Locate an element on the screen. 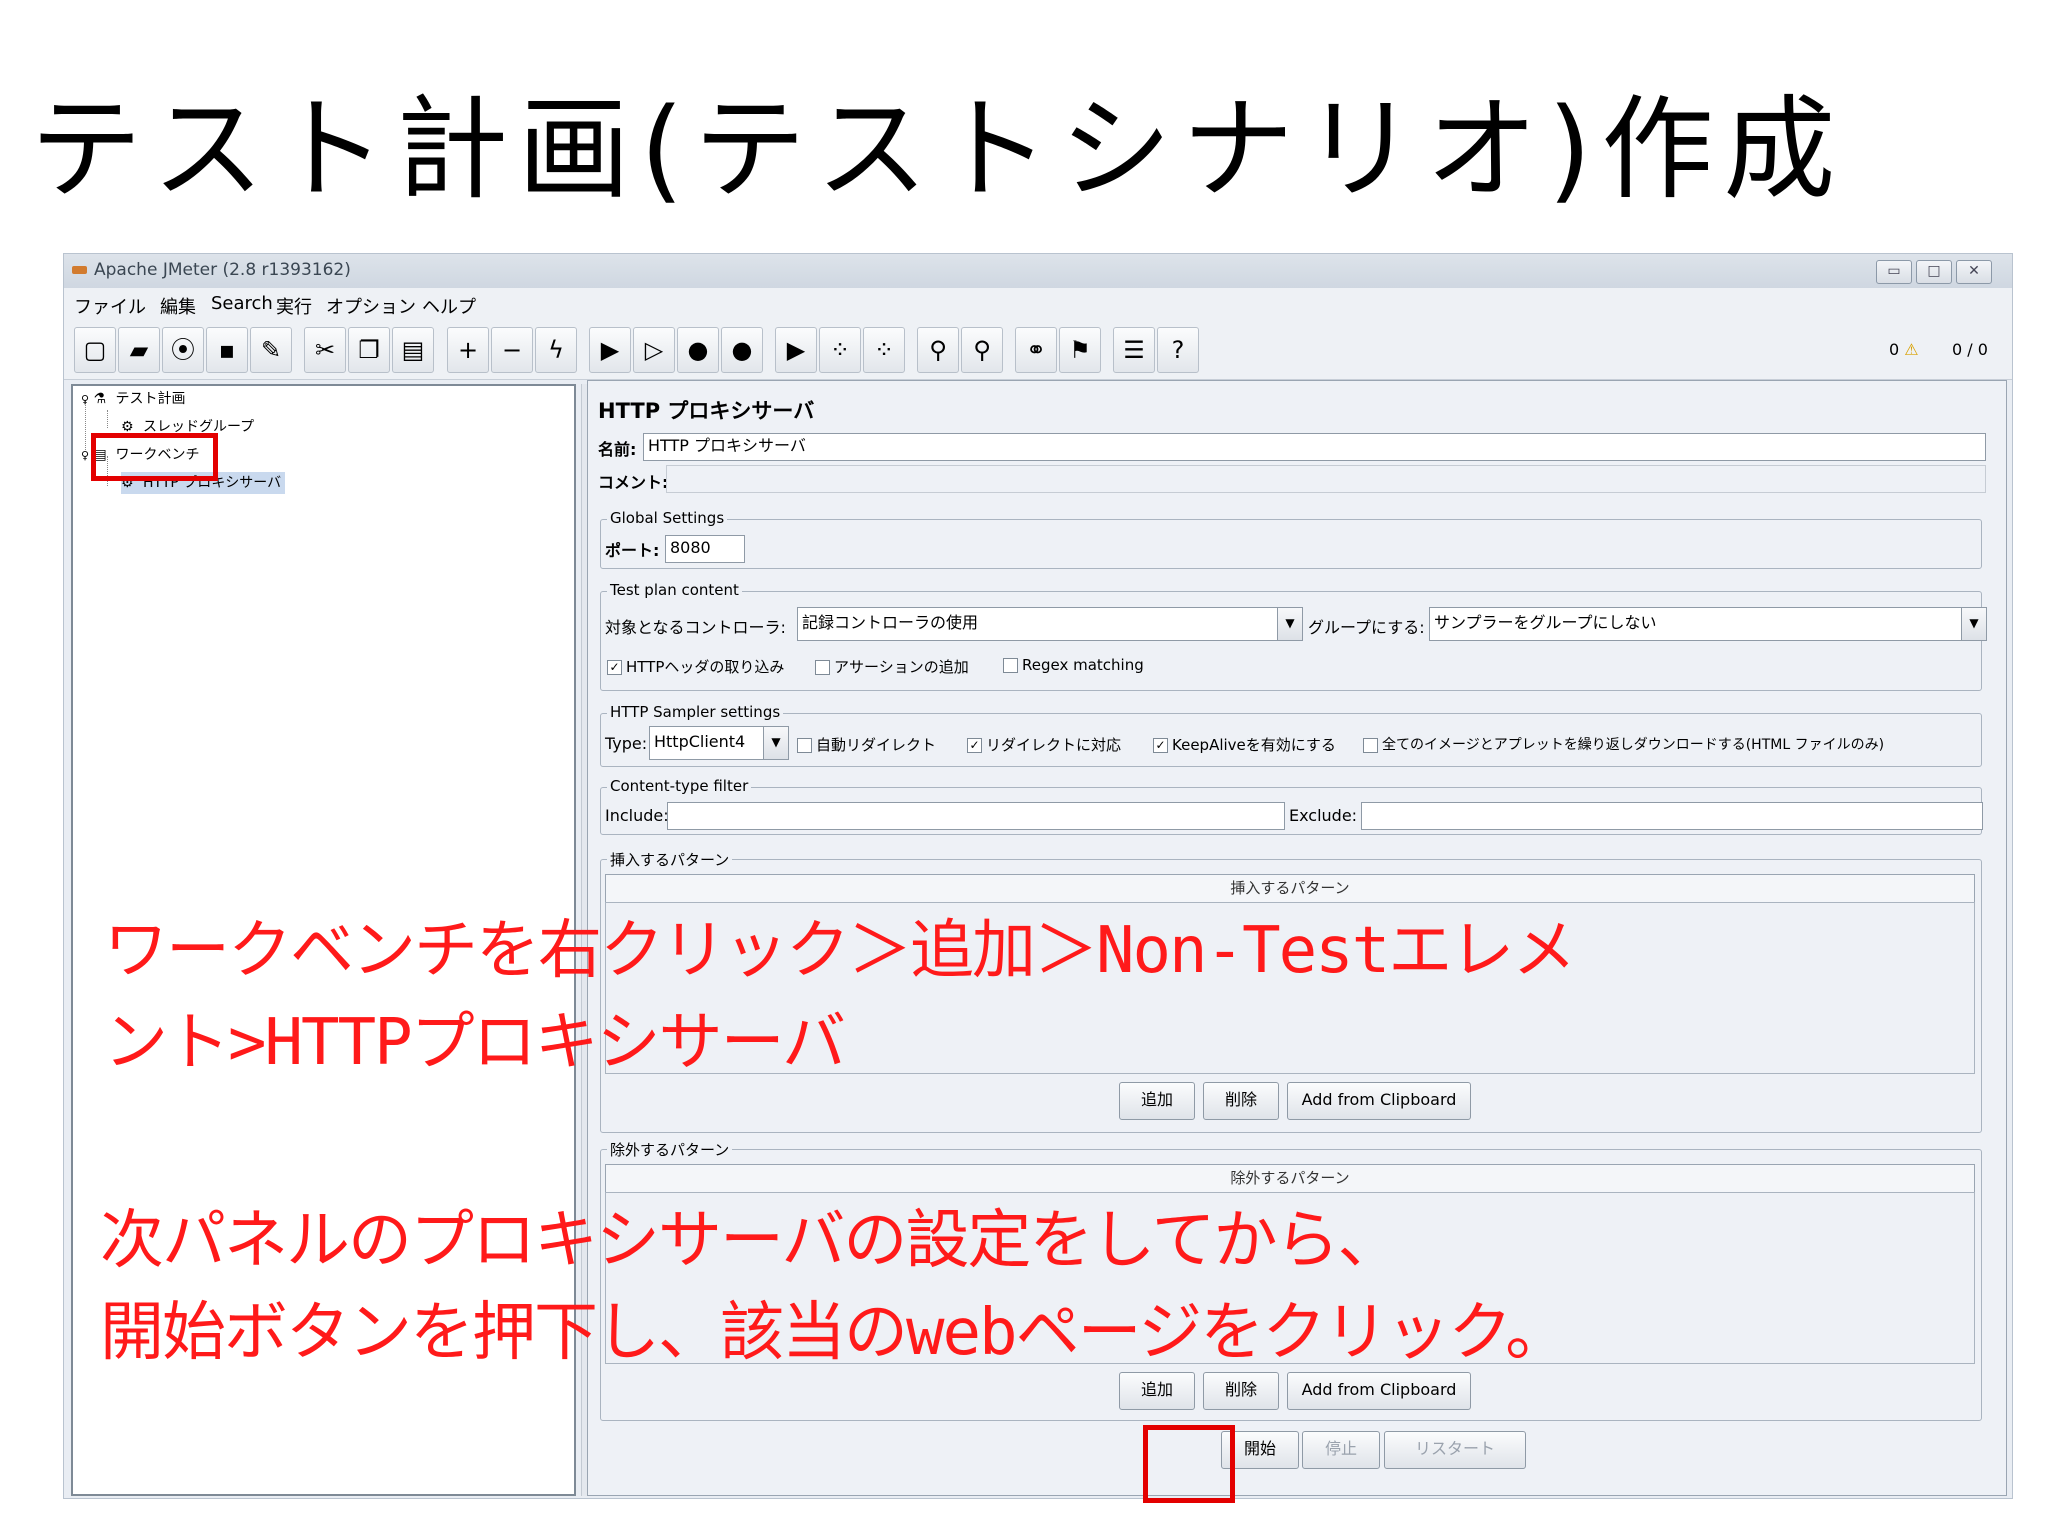 The width and height of the screenshot is (2048, 1536). new-icon: ▢ is located at coordinates (95, 350).